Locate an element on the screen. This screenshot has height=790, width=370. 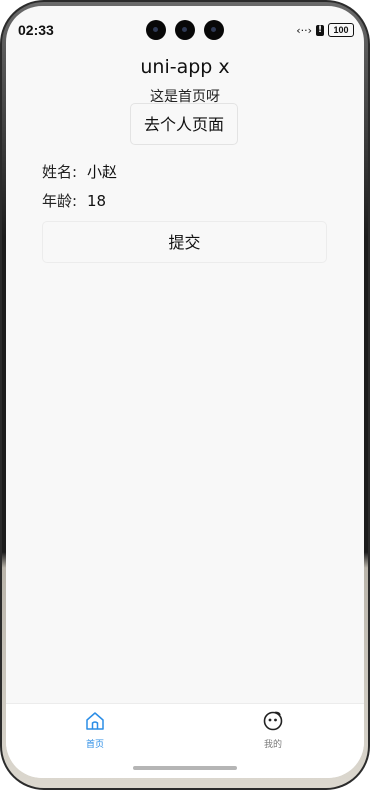
submit-button: 提交 is located at coordinates (184, 242).